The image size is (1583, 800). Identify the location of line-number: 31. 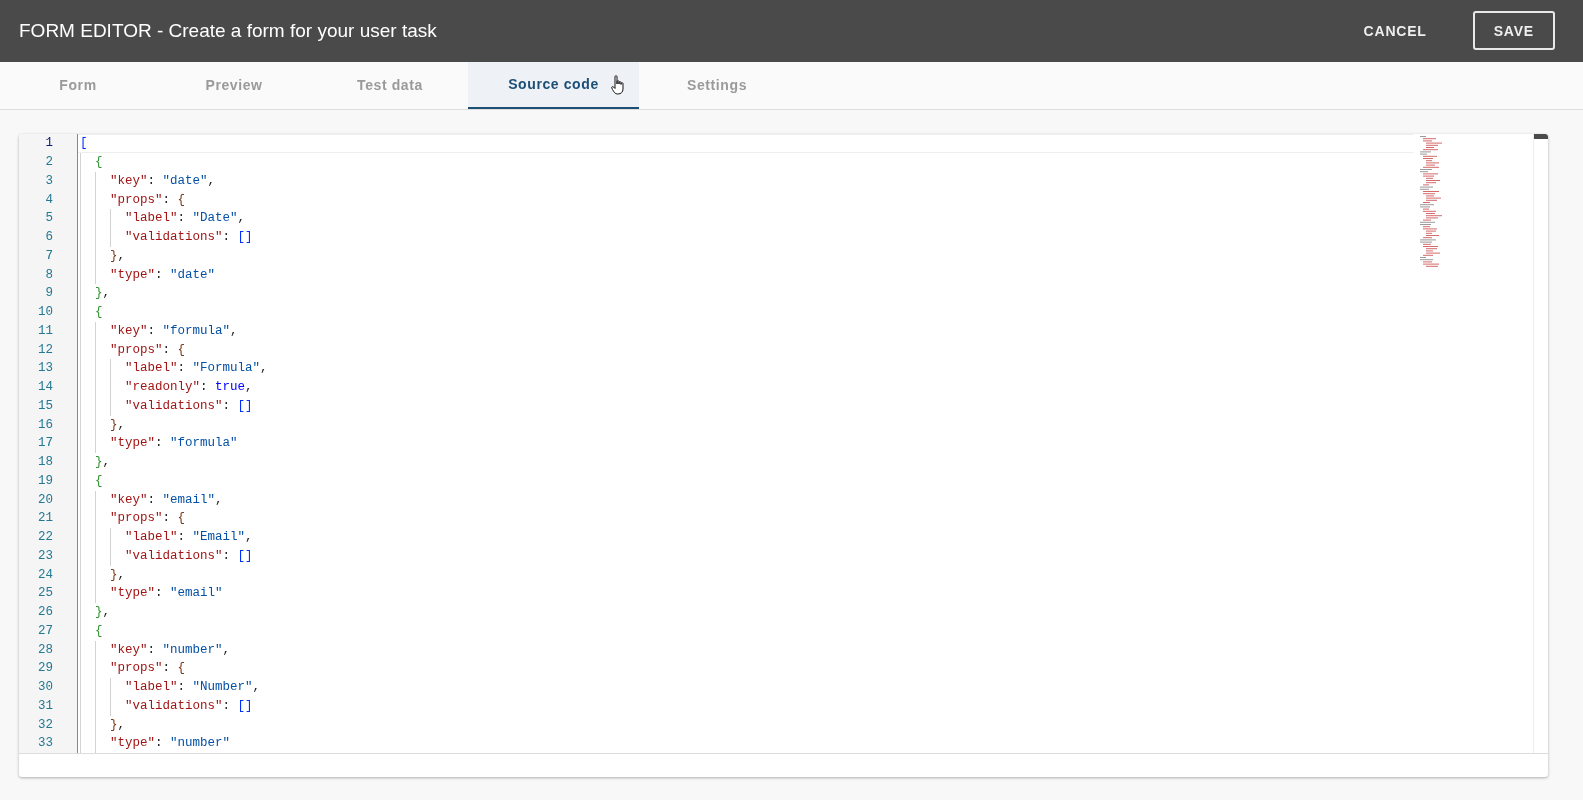
(45, 706).